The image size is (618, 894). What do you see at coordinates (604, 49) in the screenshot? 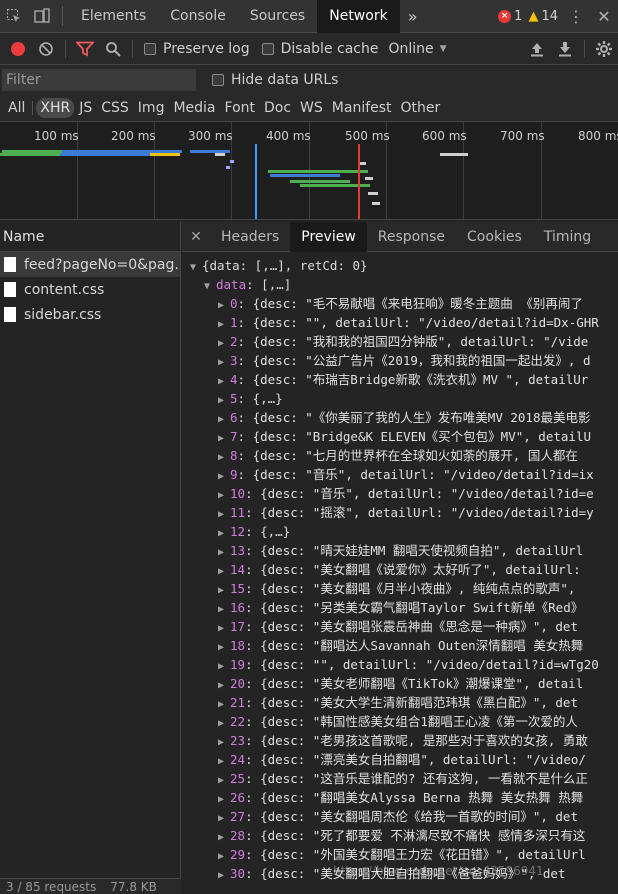
I see `network-settings-button` at bounding box center [604, 49].